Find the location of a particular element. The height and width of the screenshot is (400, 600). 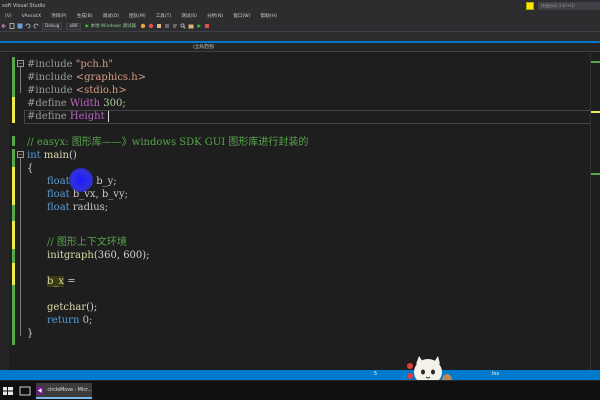

uncomment-icon is located at coordinates (175, 26).